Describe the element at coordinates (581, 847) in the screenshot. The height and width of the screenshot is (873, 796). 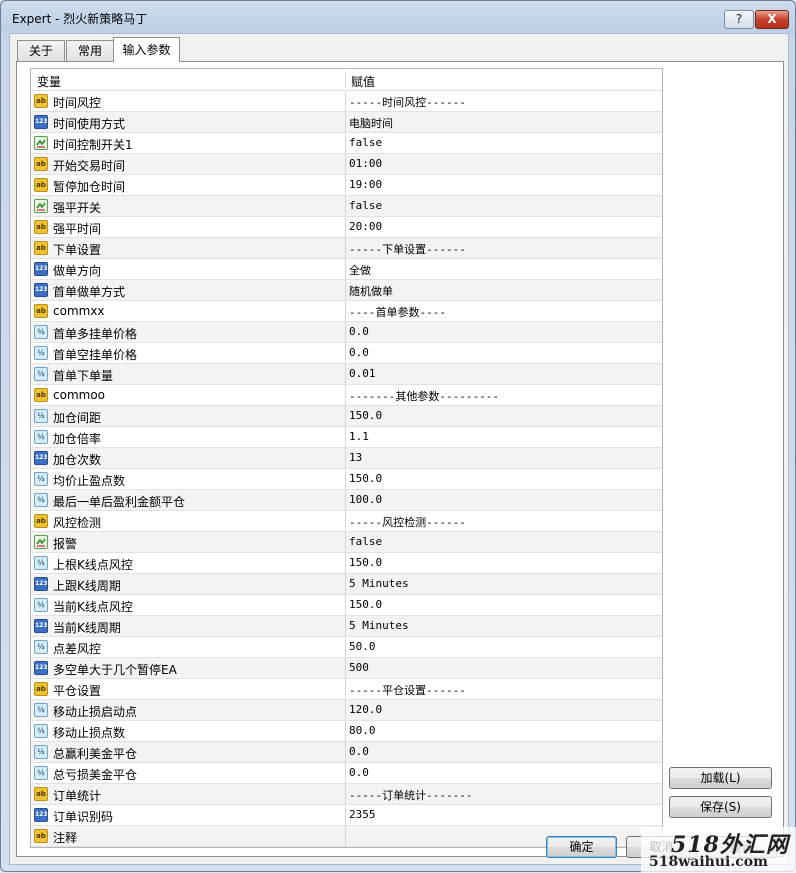
I see `ok-button: 确定` at that location.